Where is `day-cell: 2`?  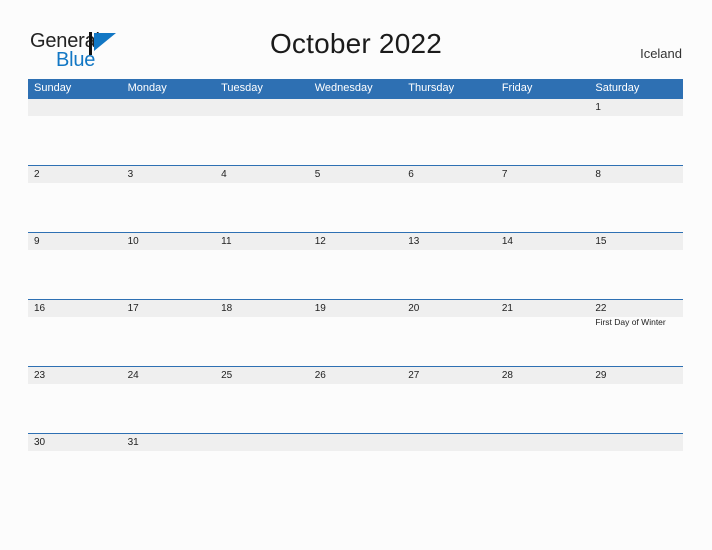
day-cell: 2 is located at coordinates (75, 199).